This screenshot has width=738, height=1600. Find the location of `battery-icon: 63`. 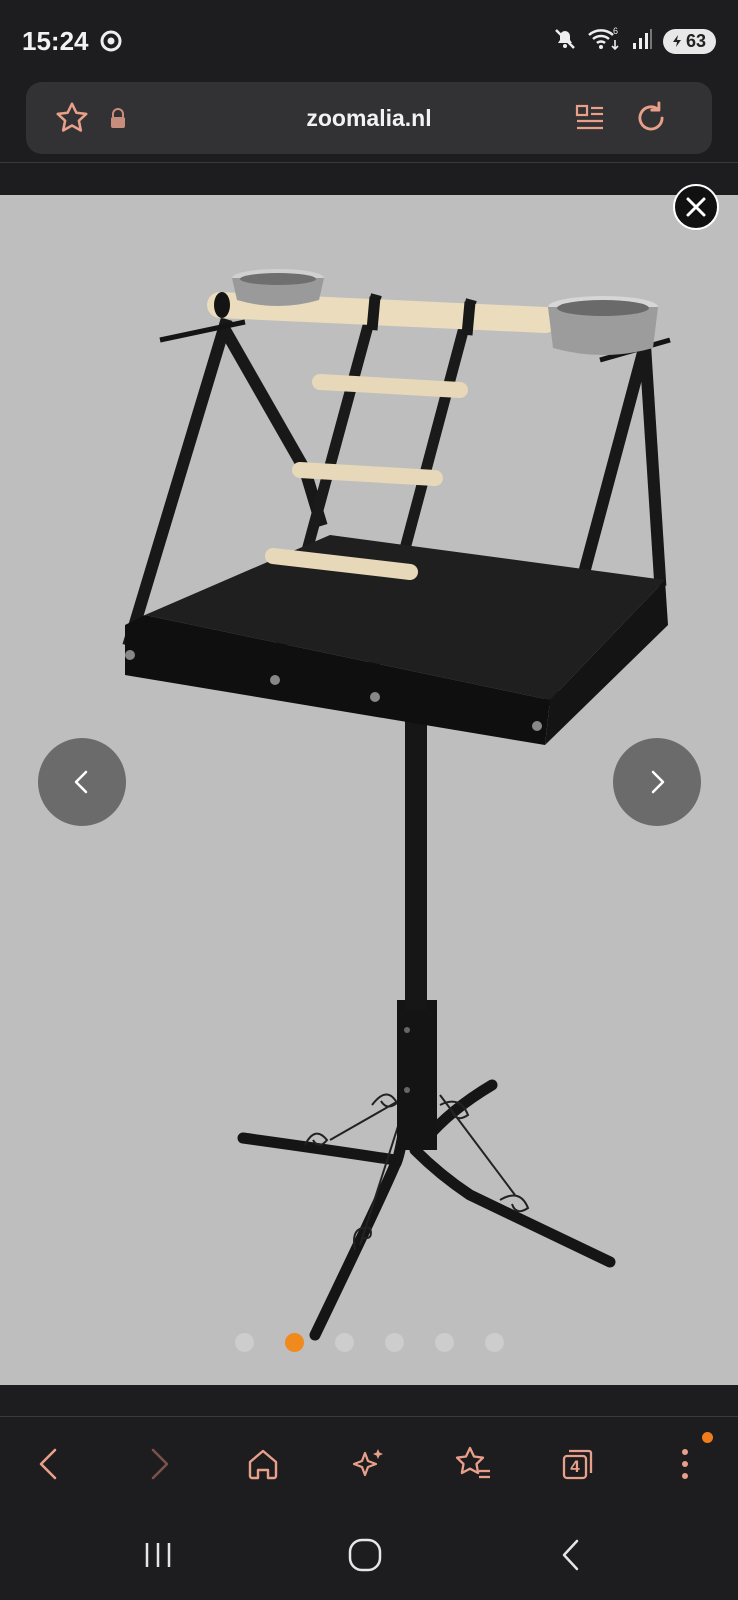

battery-icon: 63 is located at coordinates (689, 41).